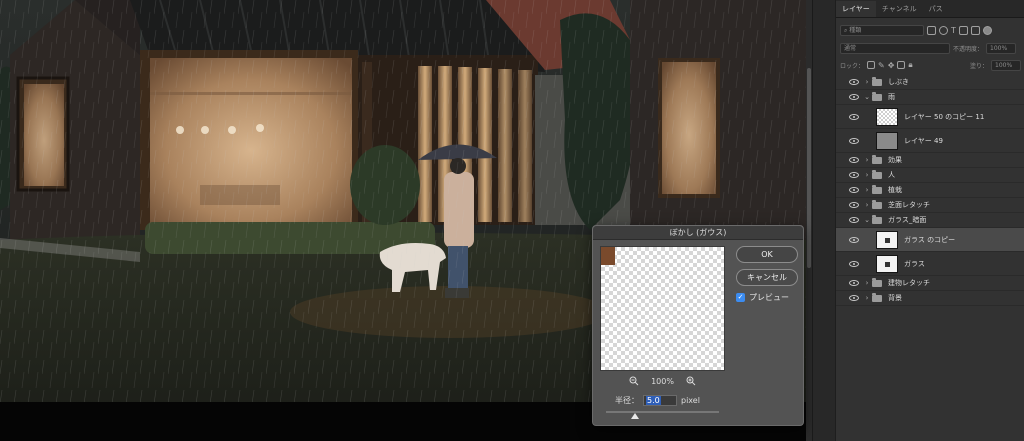 Image resolution: width=1024 pixels, height=441 pixels. What do you see at coordinates (895, 48) in the screenshot?
I see `blend-mode-select: 通常` at bounding box center [895, 48].